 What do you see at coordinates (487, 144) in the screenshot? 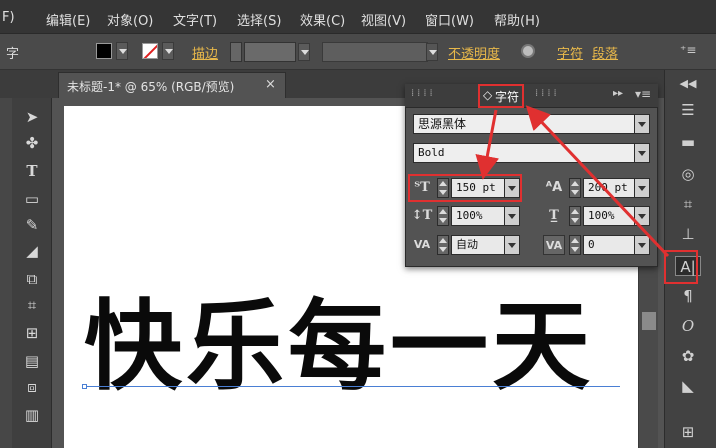
I see `arrow-to-font-size` at bounding box center [487, 144].